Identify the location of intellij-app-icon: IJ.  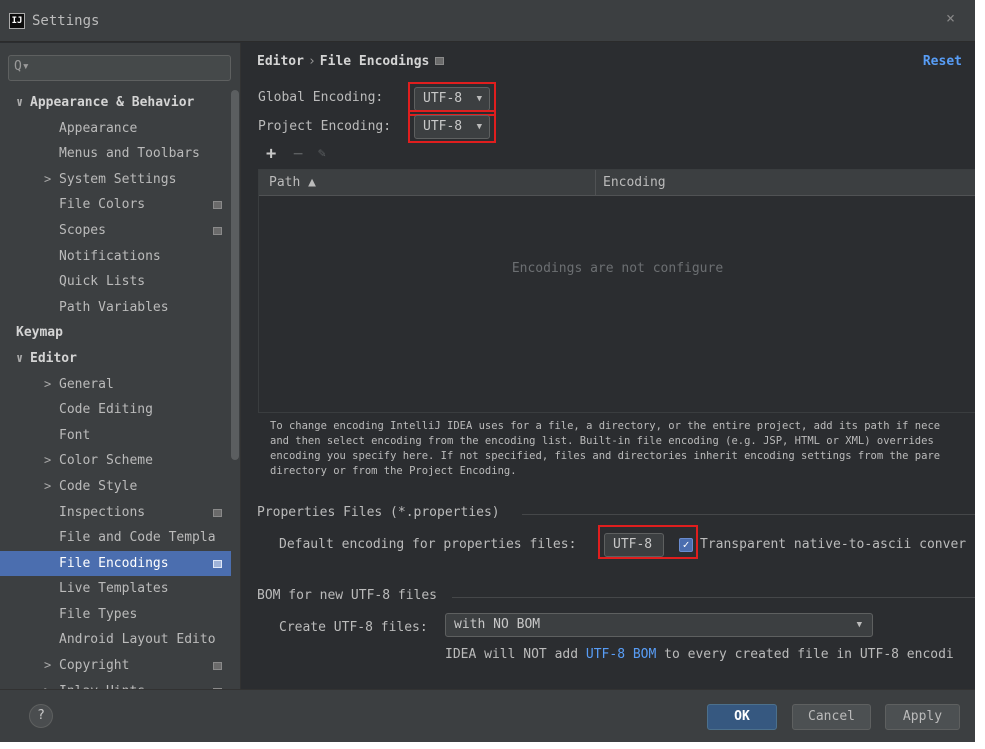
(17, 21).